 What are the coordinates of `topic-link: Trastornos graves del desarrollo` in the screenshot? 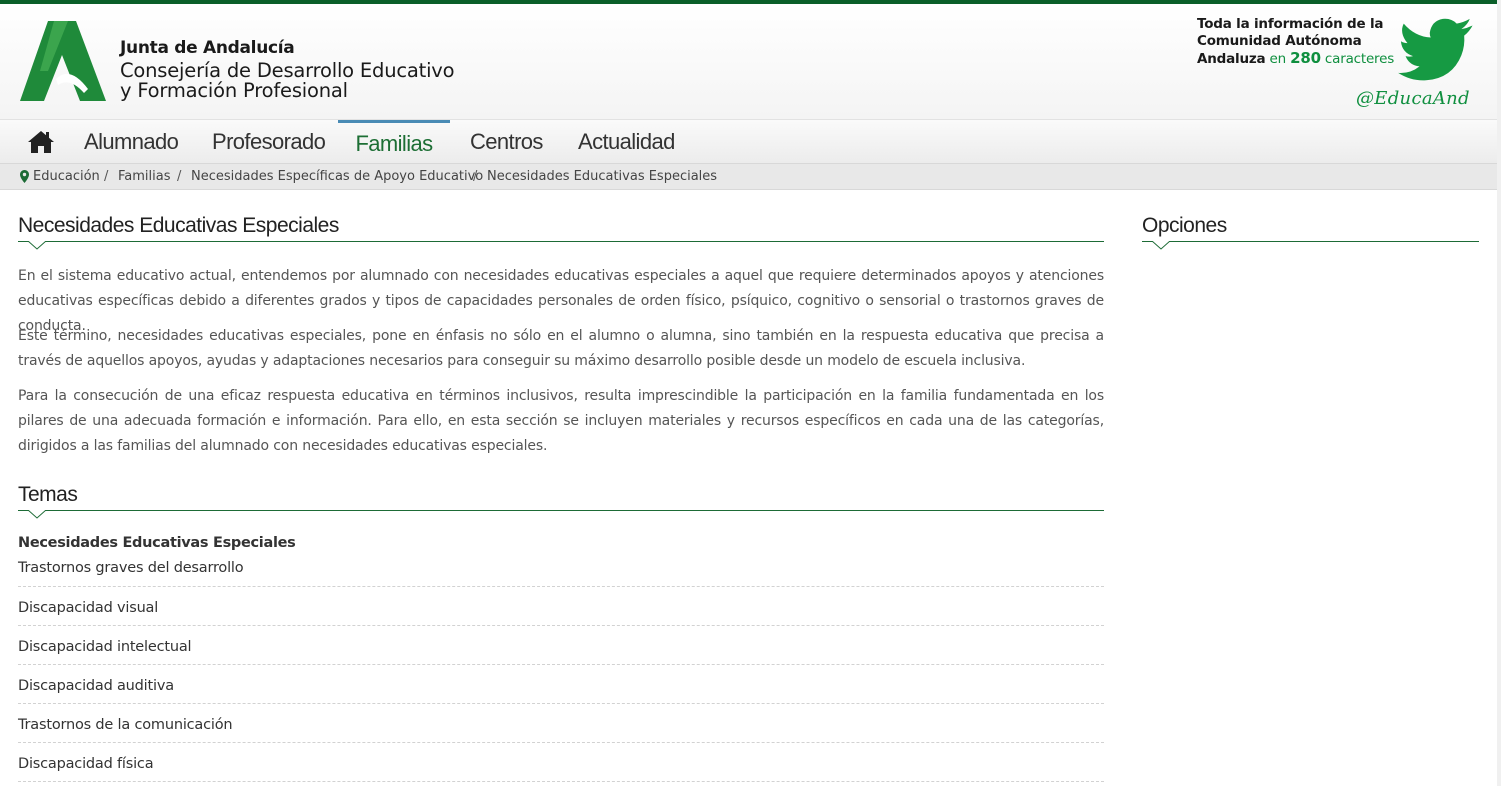 It's located at (561, 567).